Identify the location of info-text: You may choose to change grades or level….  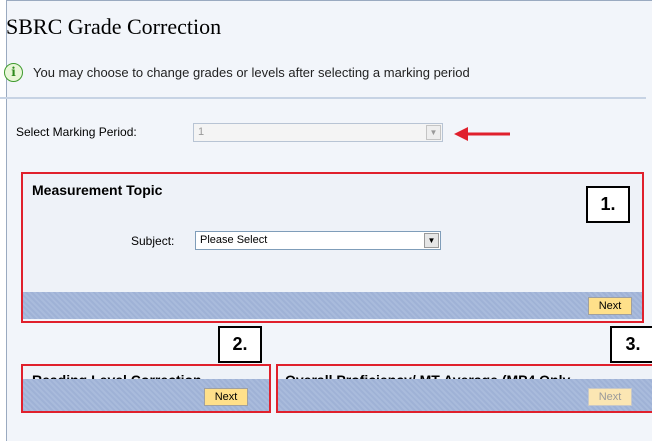
(251, 72).